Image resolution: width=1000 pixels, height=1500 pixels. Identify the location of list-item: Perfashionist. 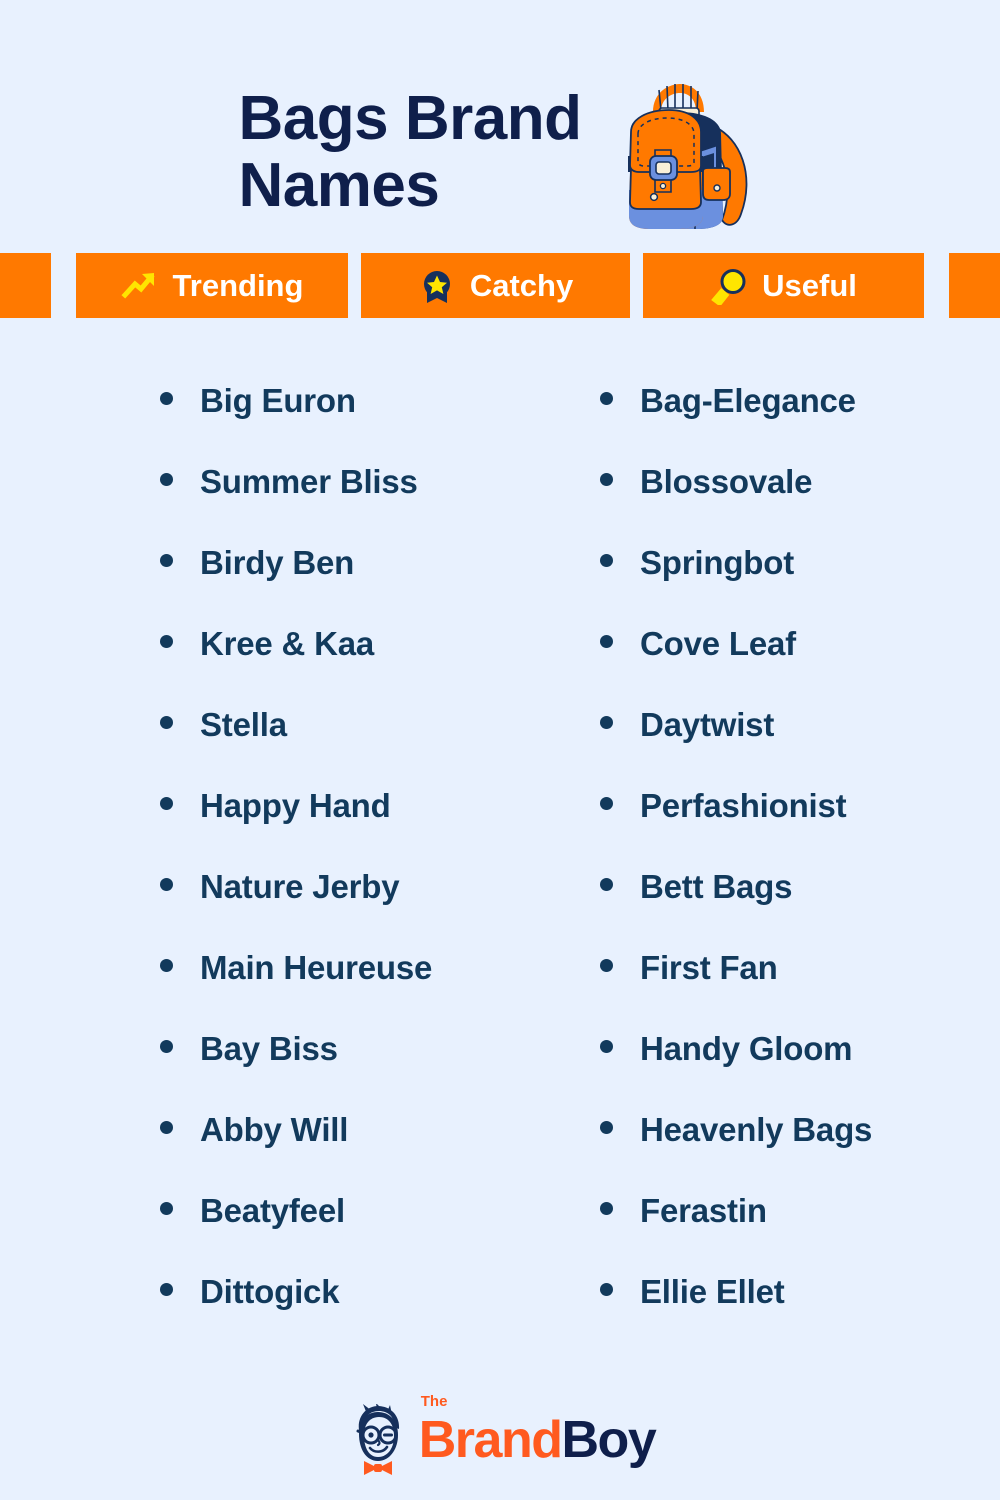
(800, 827).